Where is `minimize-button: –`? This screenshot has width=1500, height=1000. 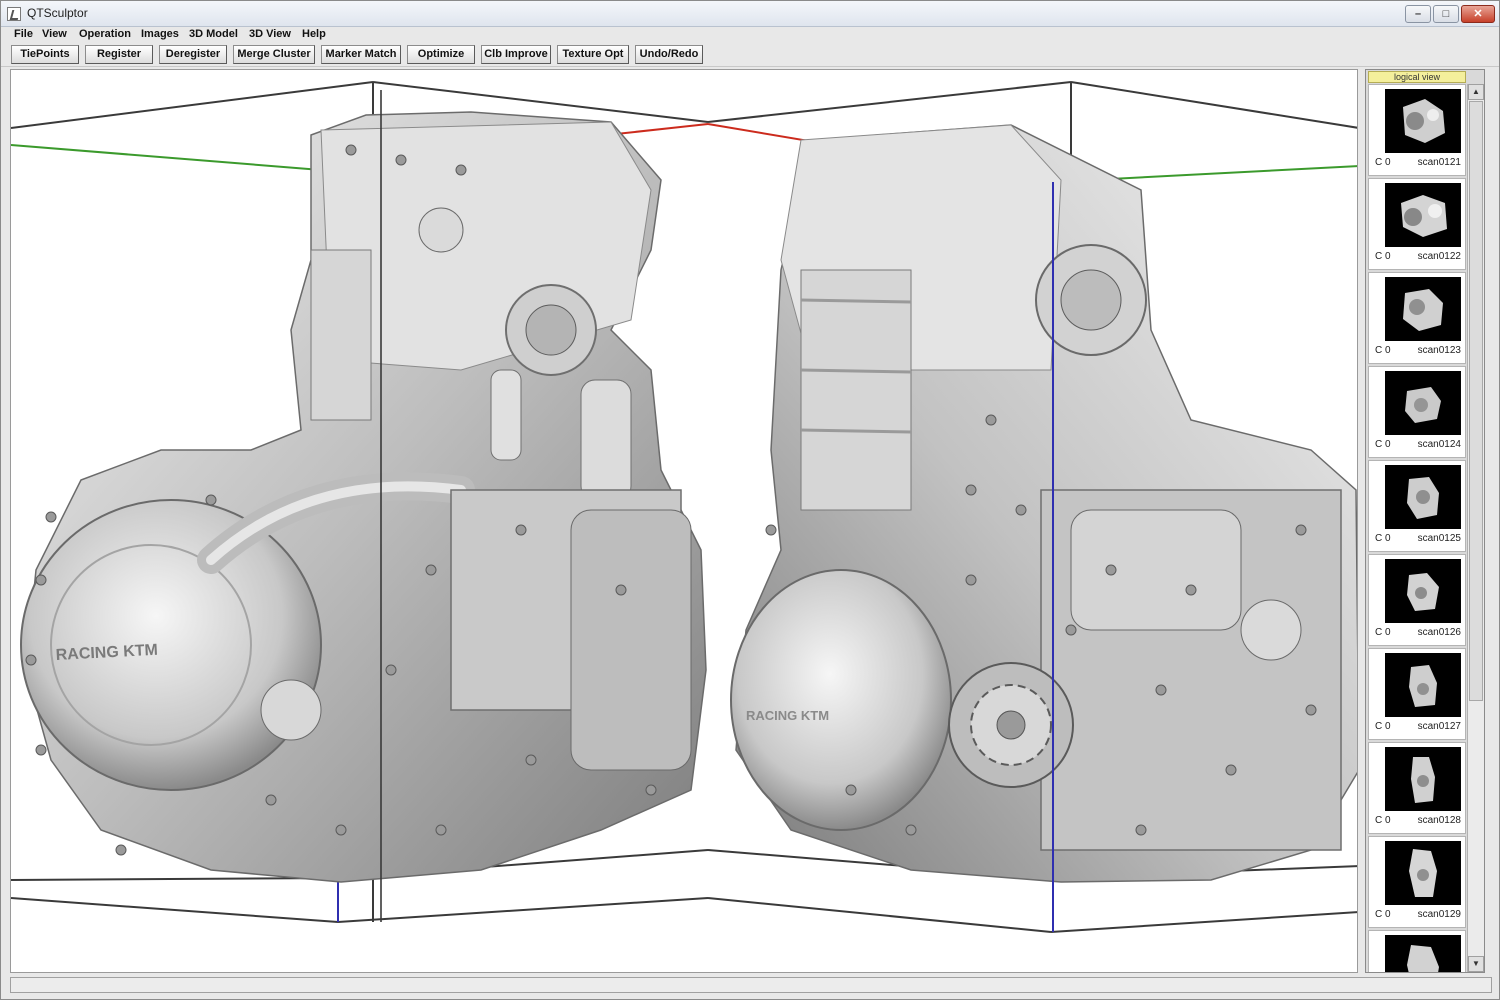
minimize-button: – is located at coordinates (1418, 14).